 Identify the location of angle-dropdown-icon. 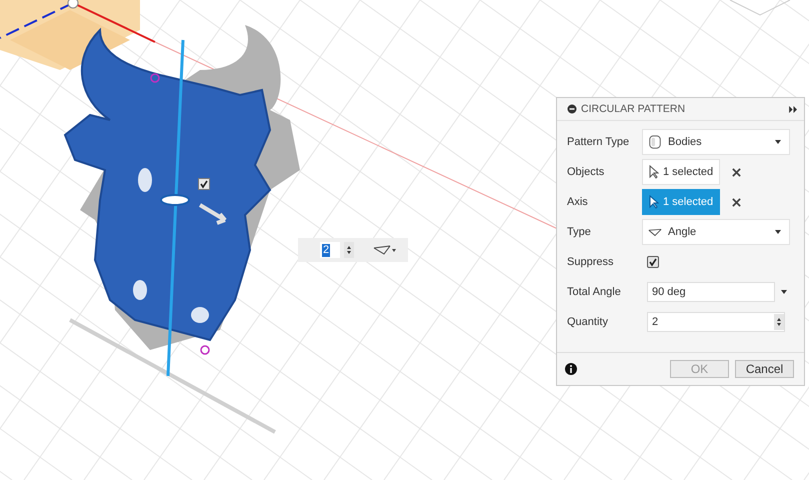
(384, 250).